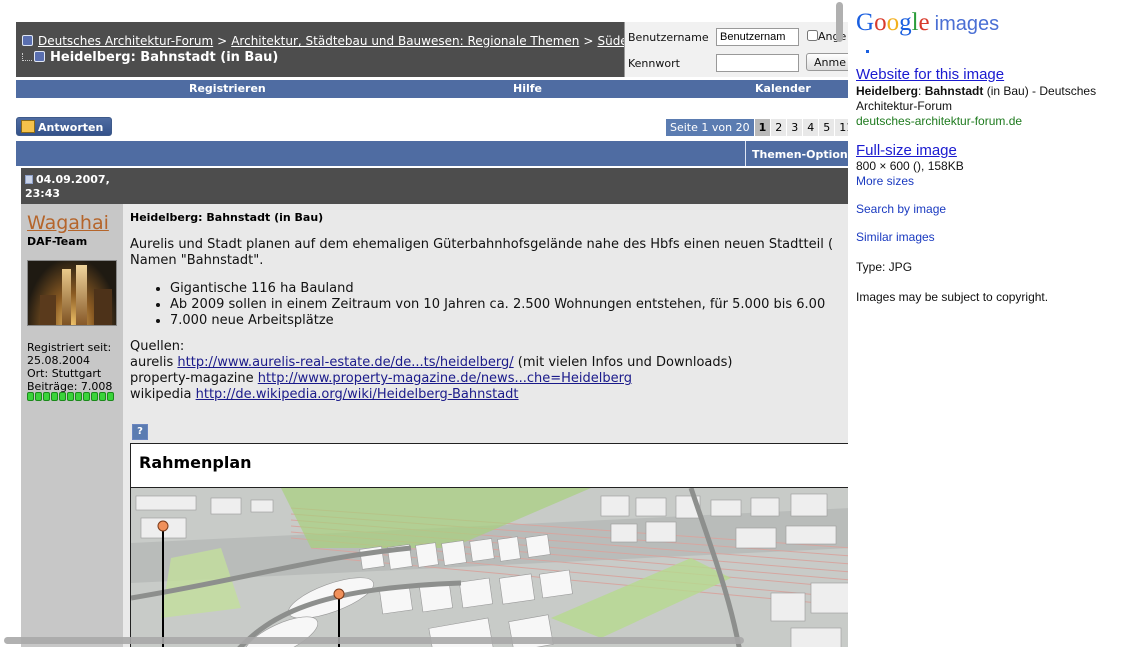 This screenshot has width=1144, height=647. What do you see at coordinates (906, 150) in the screenshot?
I see `full-size-image-link: Full-size image` at bounding box center [906, 150].